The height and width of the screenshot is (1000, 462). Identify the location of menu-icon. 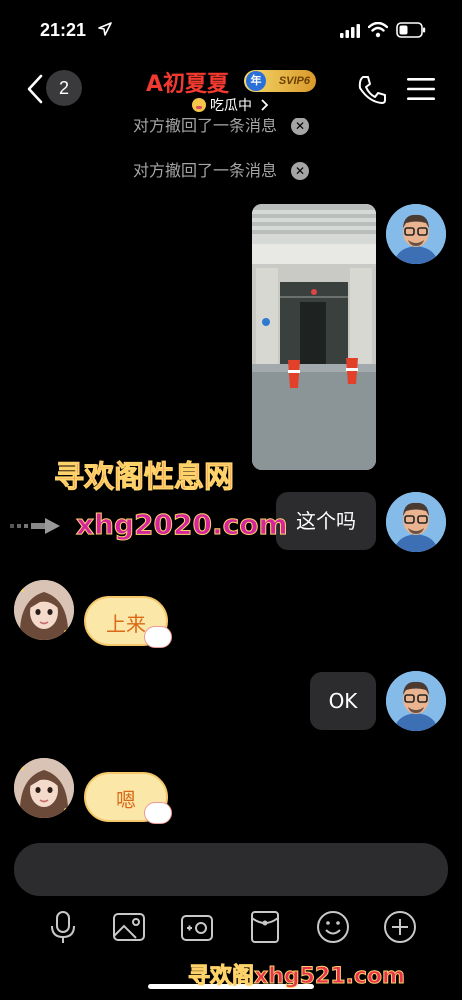
(421, 89).